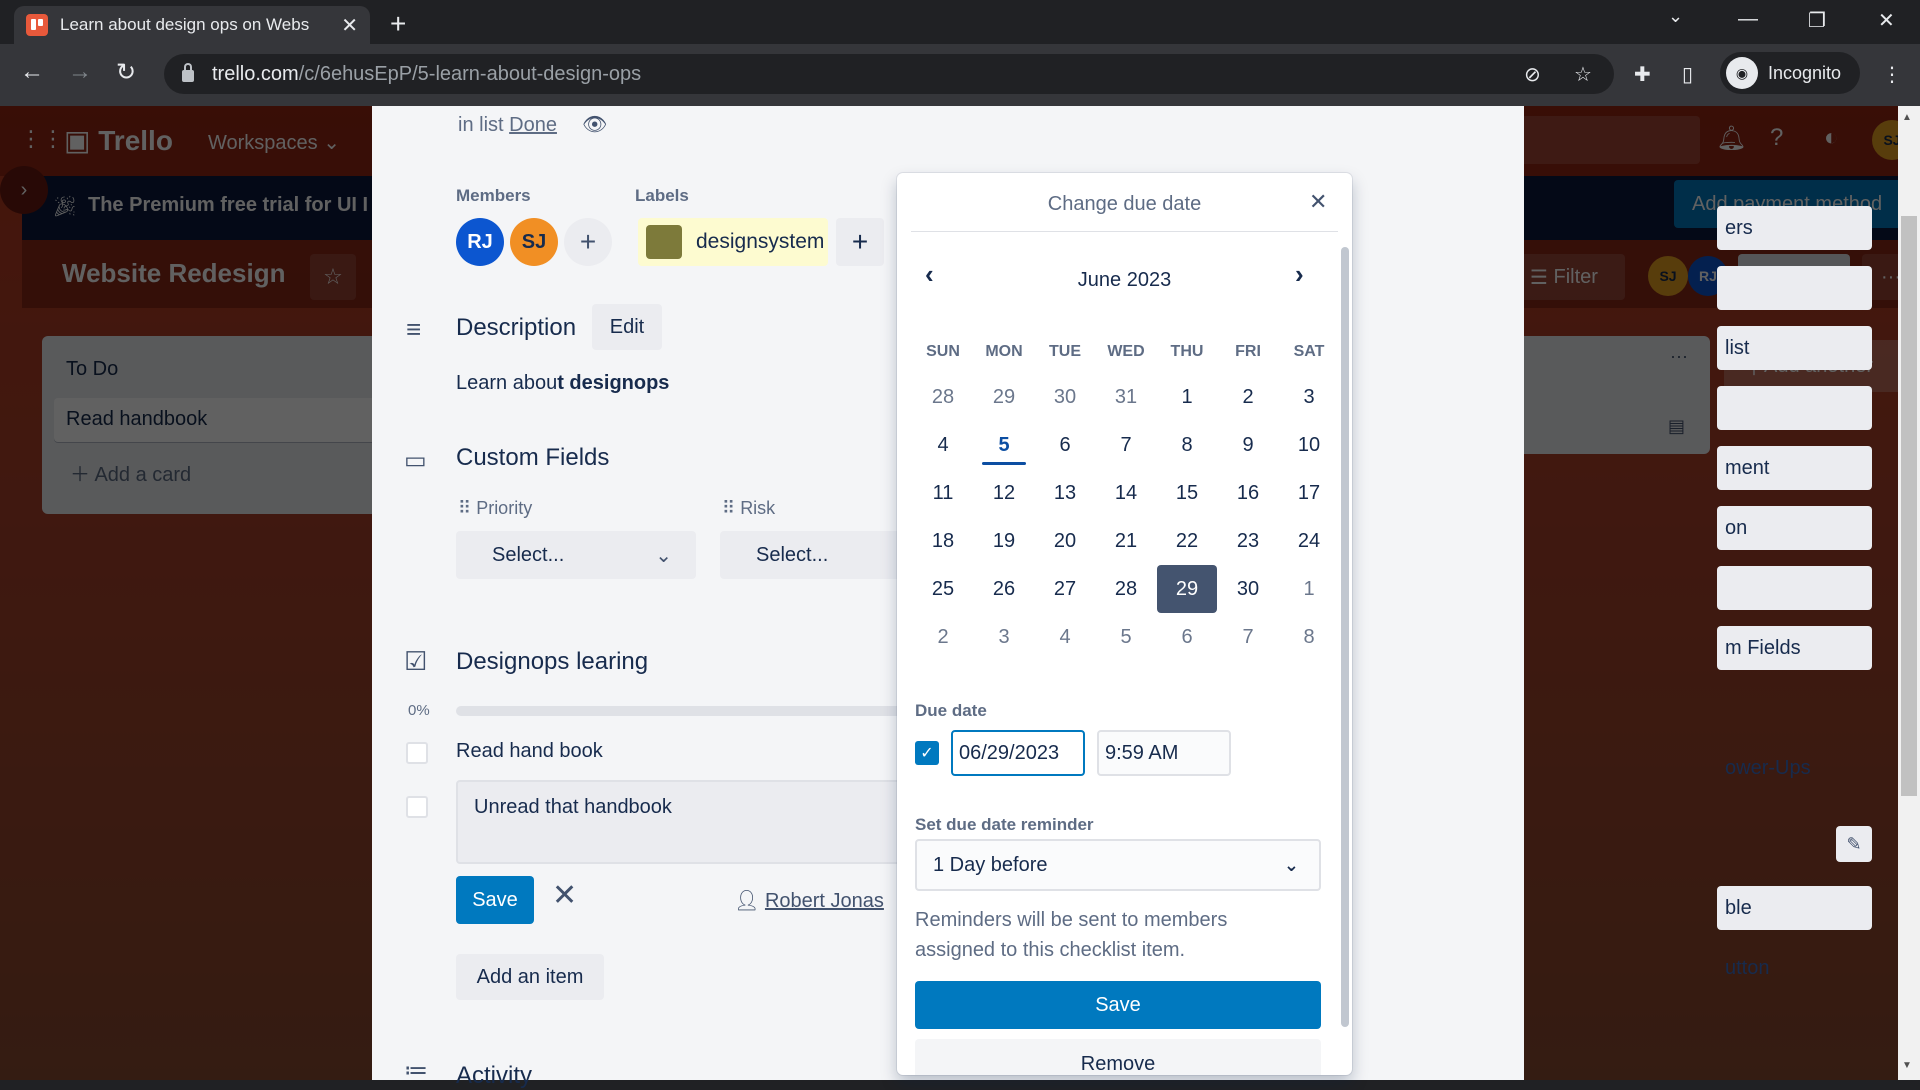 The height and width of the screenshot is (1090, 1920). Describe the element at coordinates (1118, 1057) in the screenshot. I see `remove-due-date-button: Remove` at that location.